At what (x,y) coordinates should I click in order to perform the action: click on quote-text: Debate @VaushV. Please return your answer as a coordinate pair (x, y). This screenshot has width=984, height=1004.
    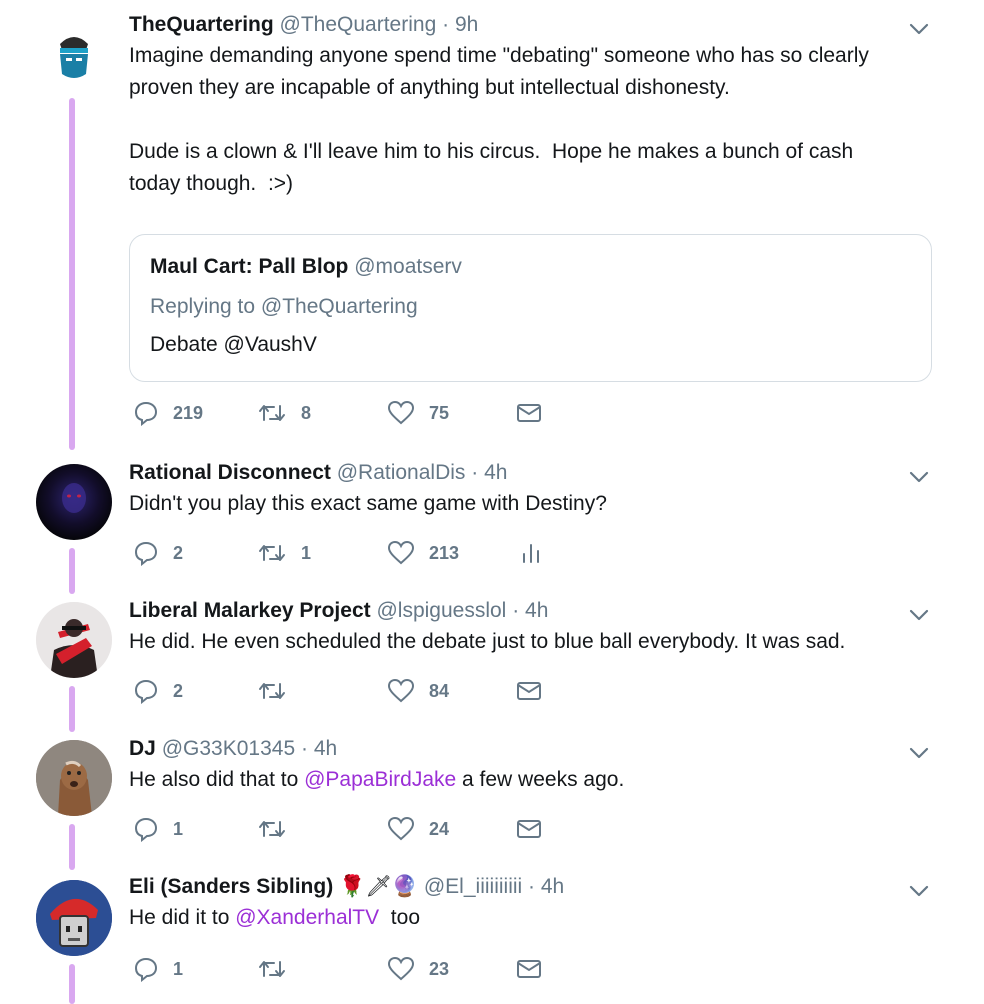
    Looking at the image, I should click on (233, 344).